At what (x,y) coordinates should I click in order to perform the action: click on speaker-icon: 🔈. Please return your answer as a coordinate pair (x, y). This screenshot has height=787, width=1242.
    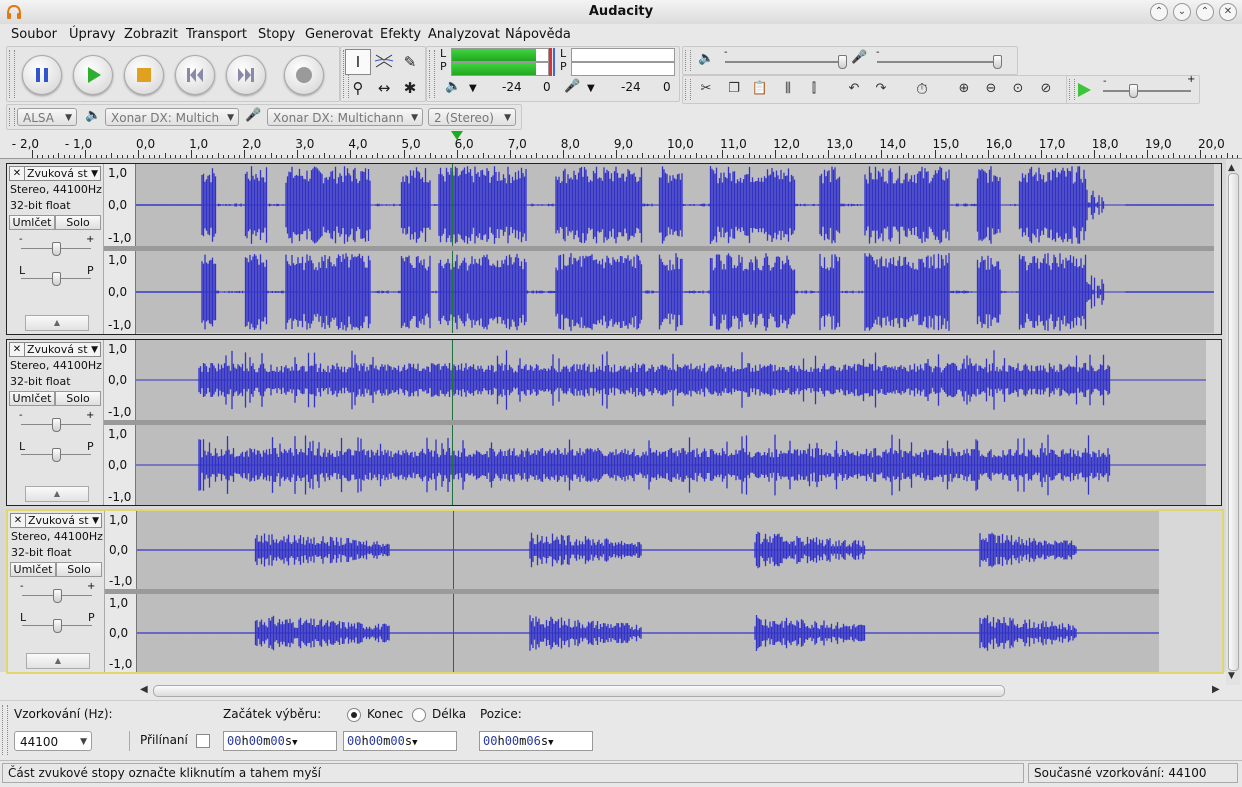
    Looking at the image, I should click on (453, 86).